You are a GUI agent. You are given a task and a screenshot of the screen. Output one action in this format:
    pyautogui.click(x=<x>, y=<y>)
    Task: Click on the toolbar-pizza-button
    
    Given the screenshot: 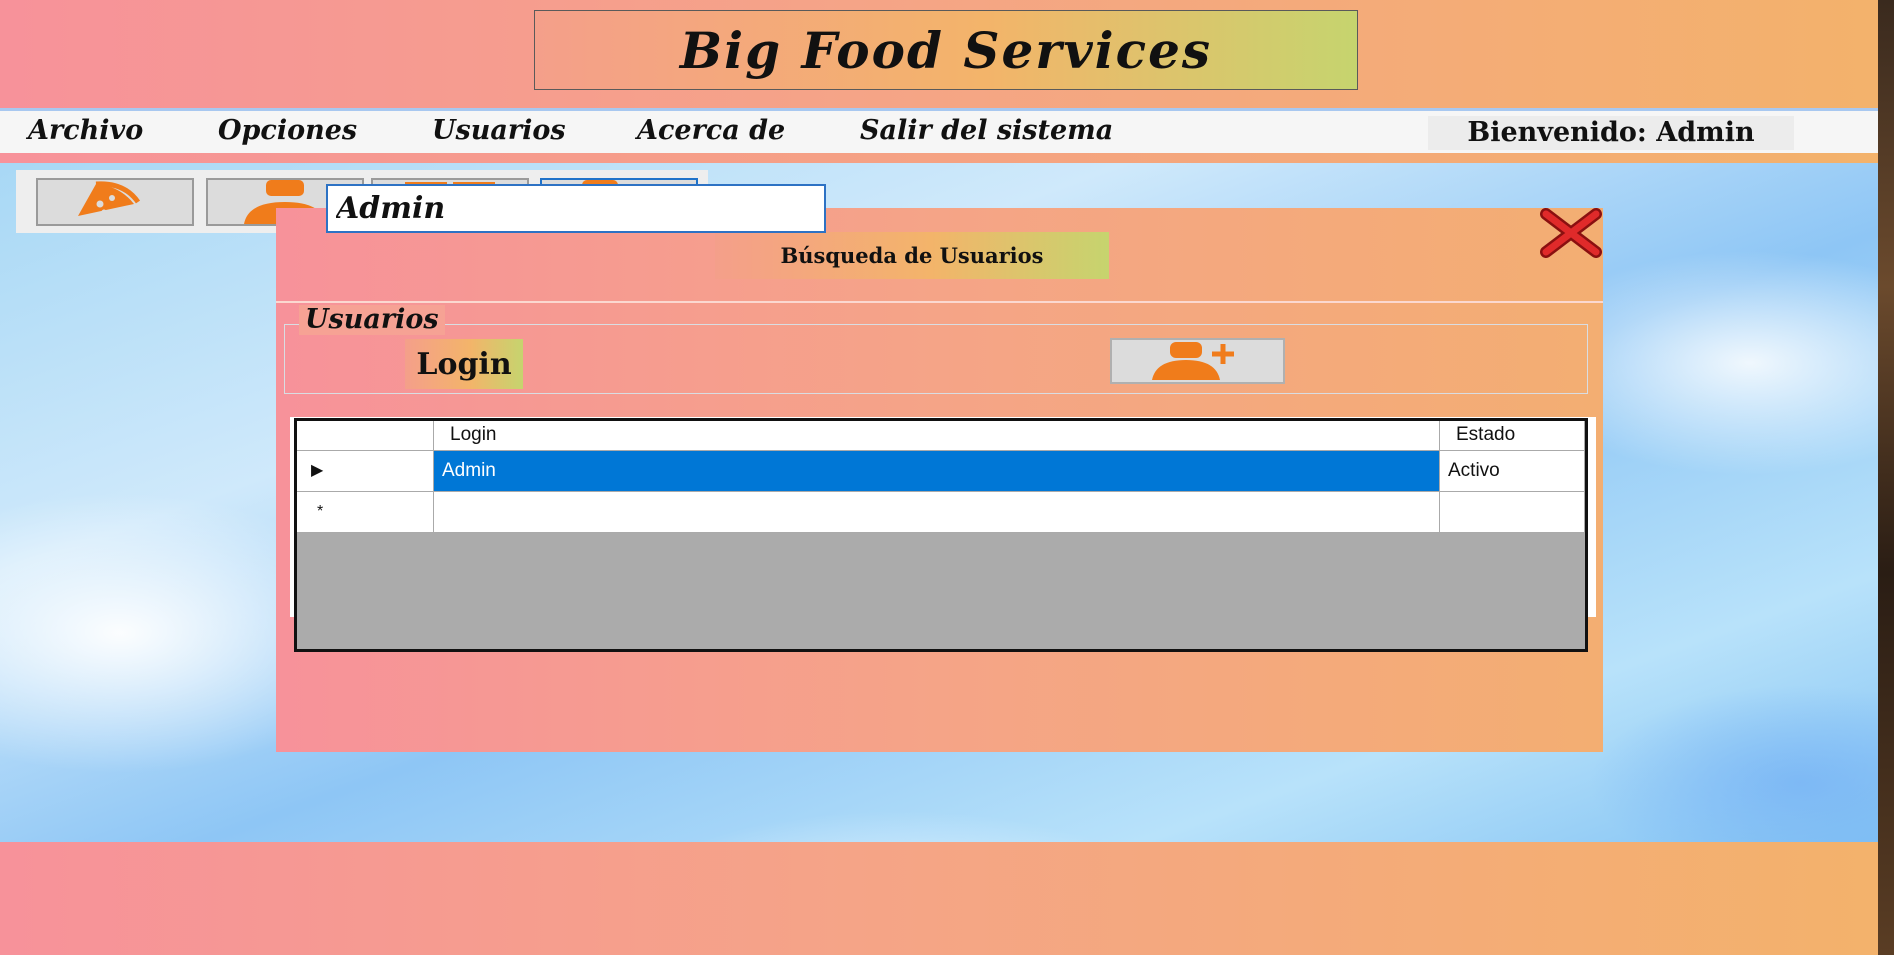 What is the action you would take?
    pyautogui.click(x=115, y=202)
    